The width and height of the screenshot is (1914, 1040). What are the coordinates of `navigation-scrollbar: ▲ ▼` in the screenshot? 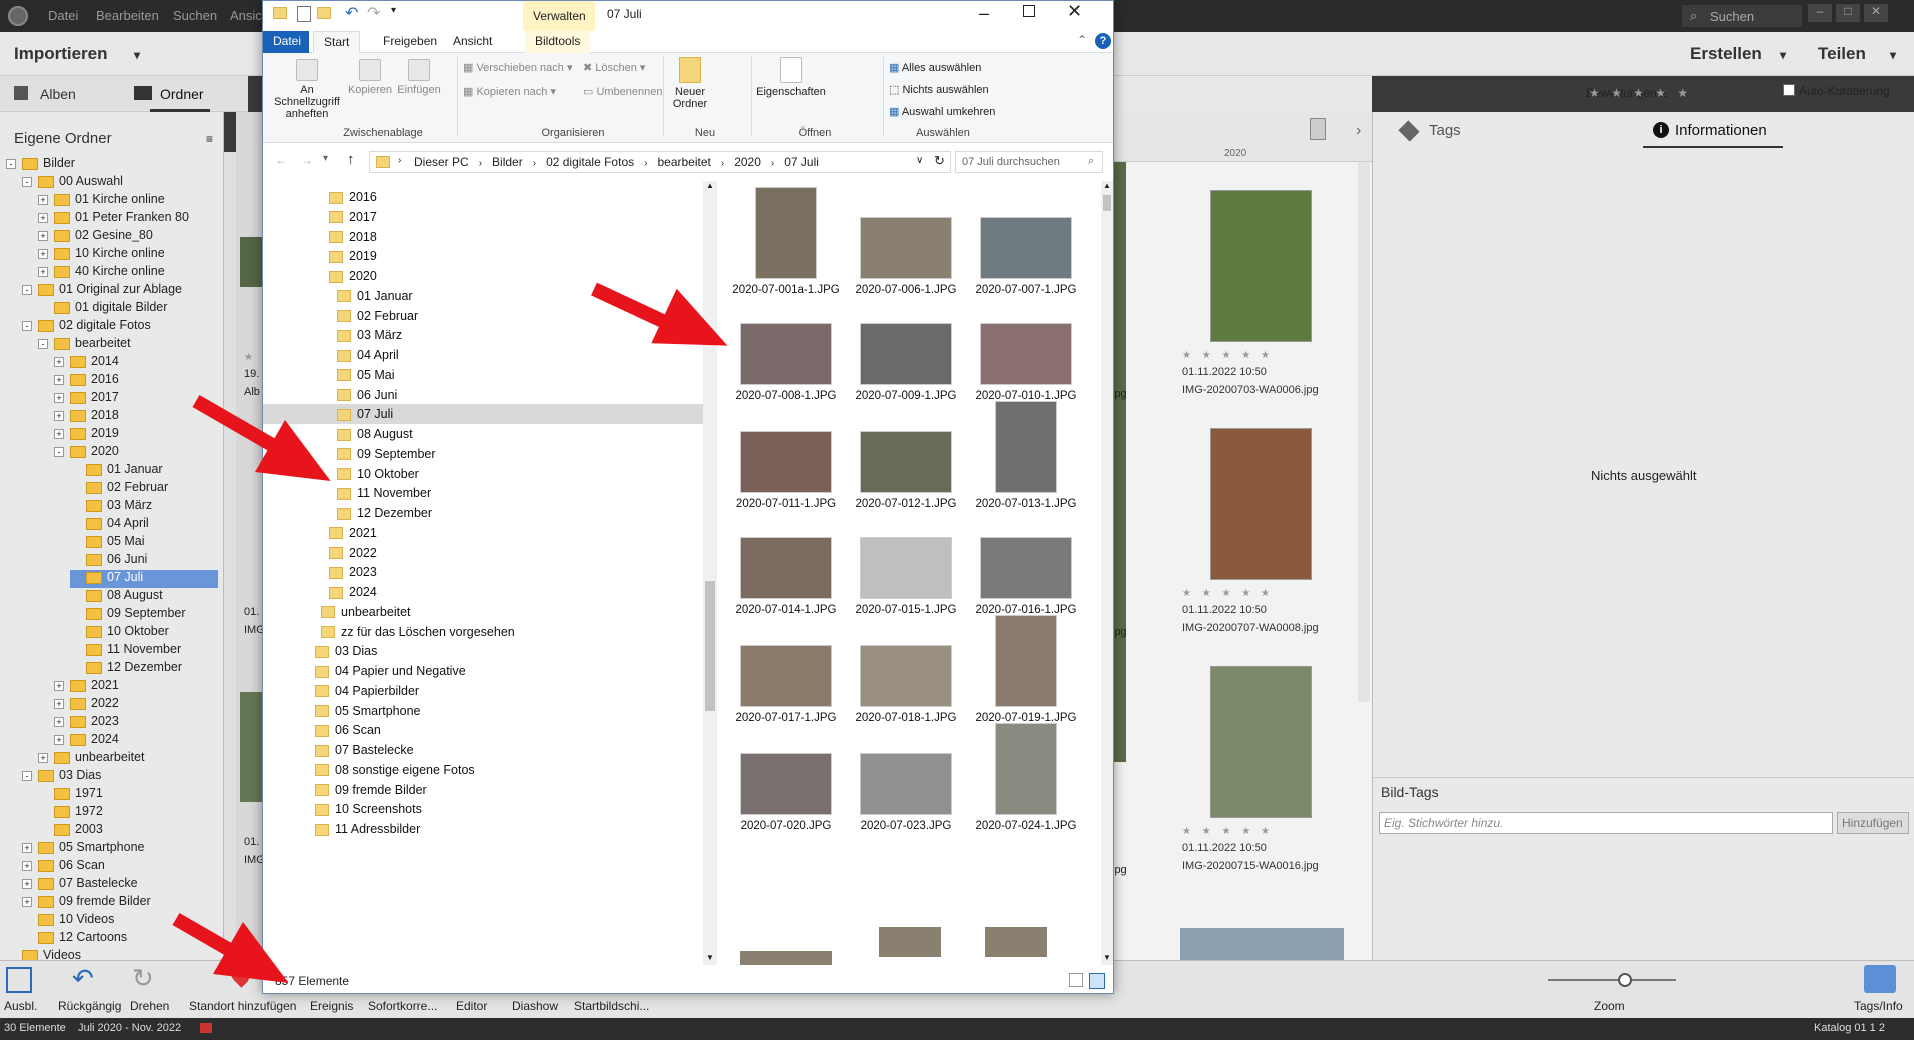 It's located at (710, 573).